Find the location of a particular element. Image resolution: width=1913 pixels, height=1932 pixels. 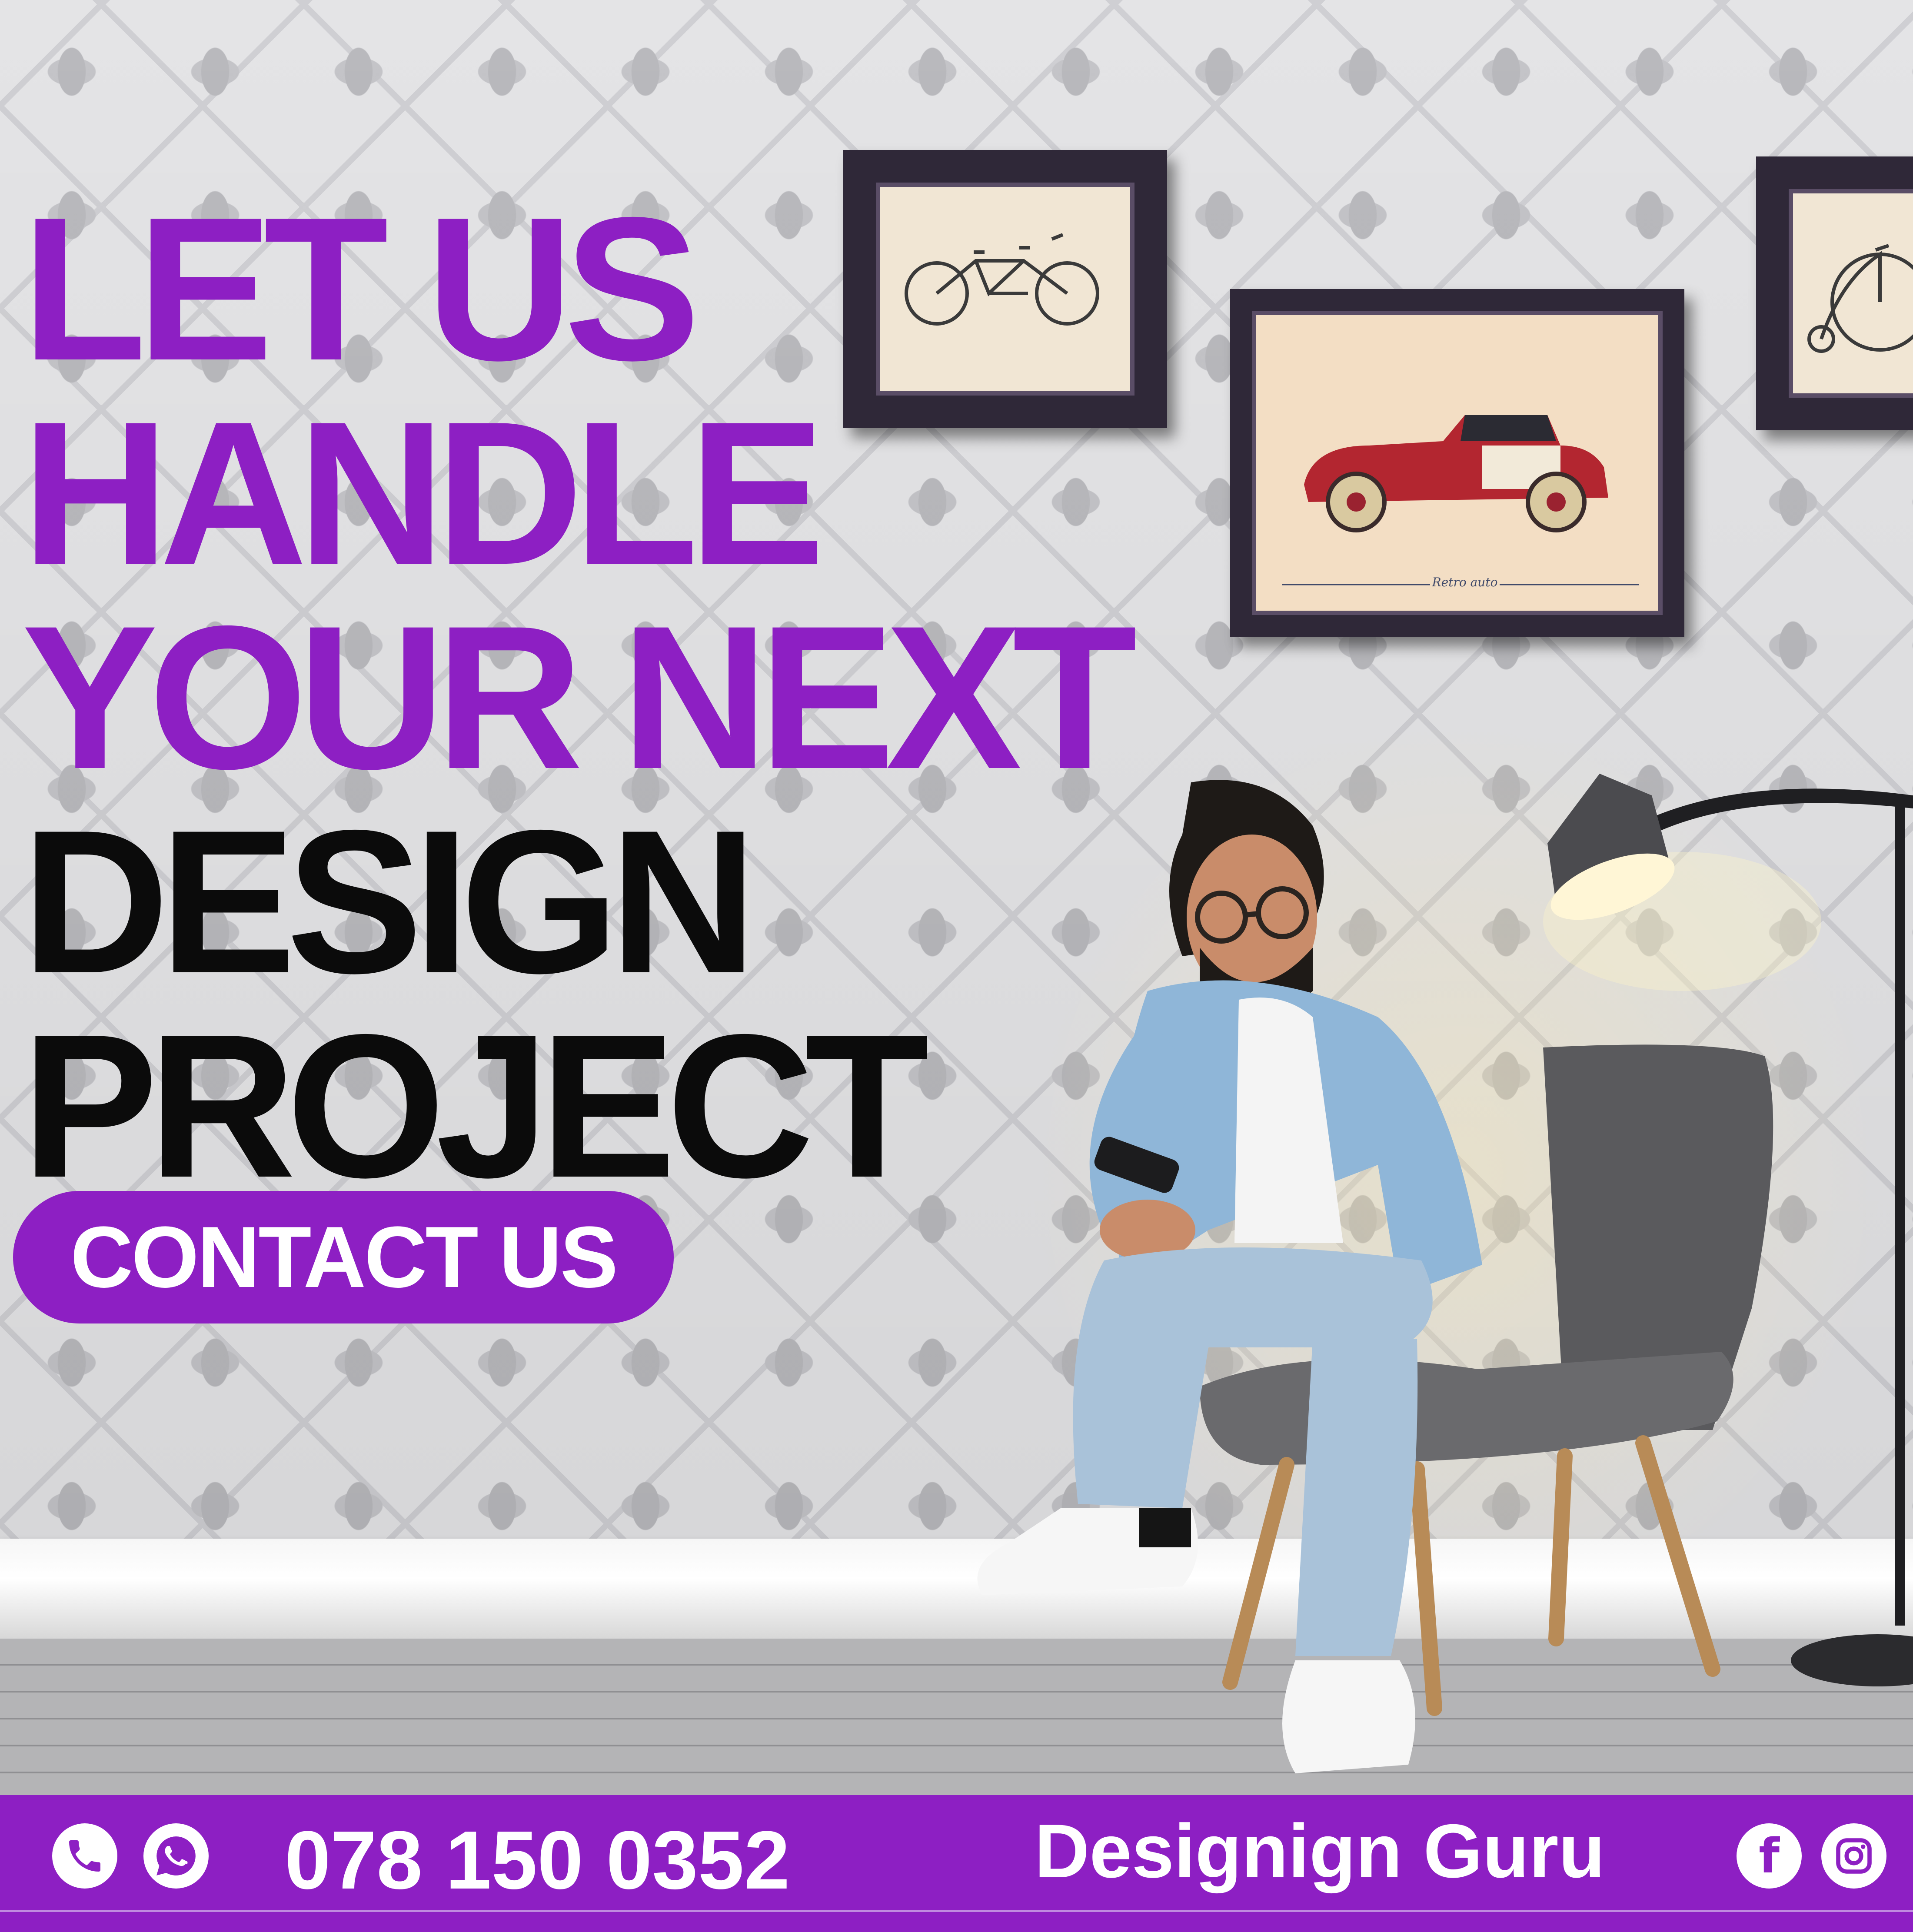

headline-line-1: LET US is located at coordinates (361, 289).